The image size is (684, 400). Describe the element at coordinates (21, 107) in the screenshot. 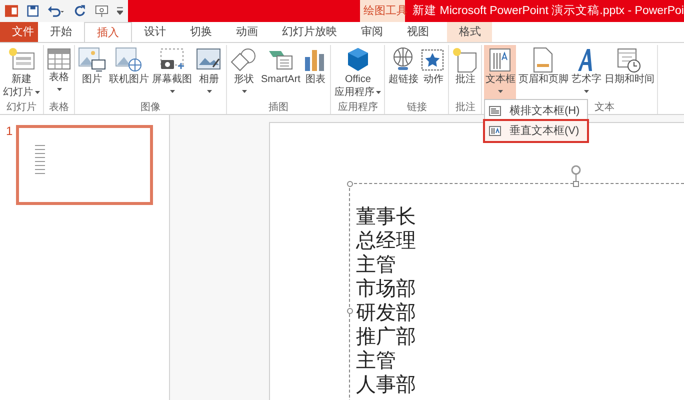

I see `group-label: 幻灯片` at that location.